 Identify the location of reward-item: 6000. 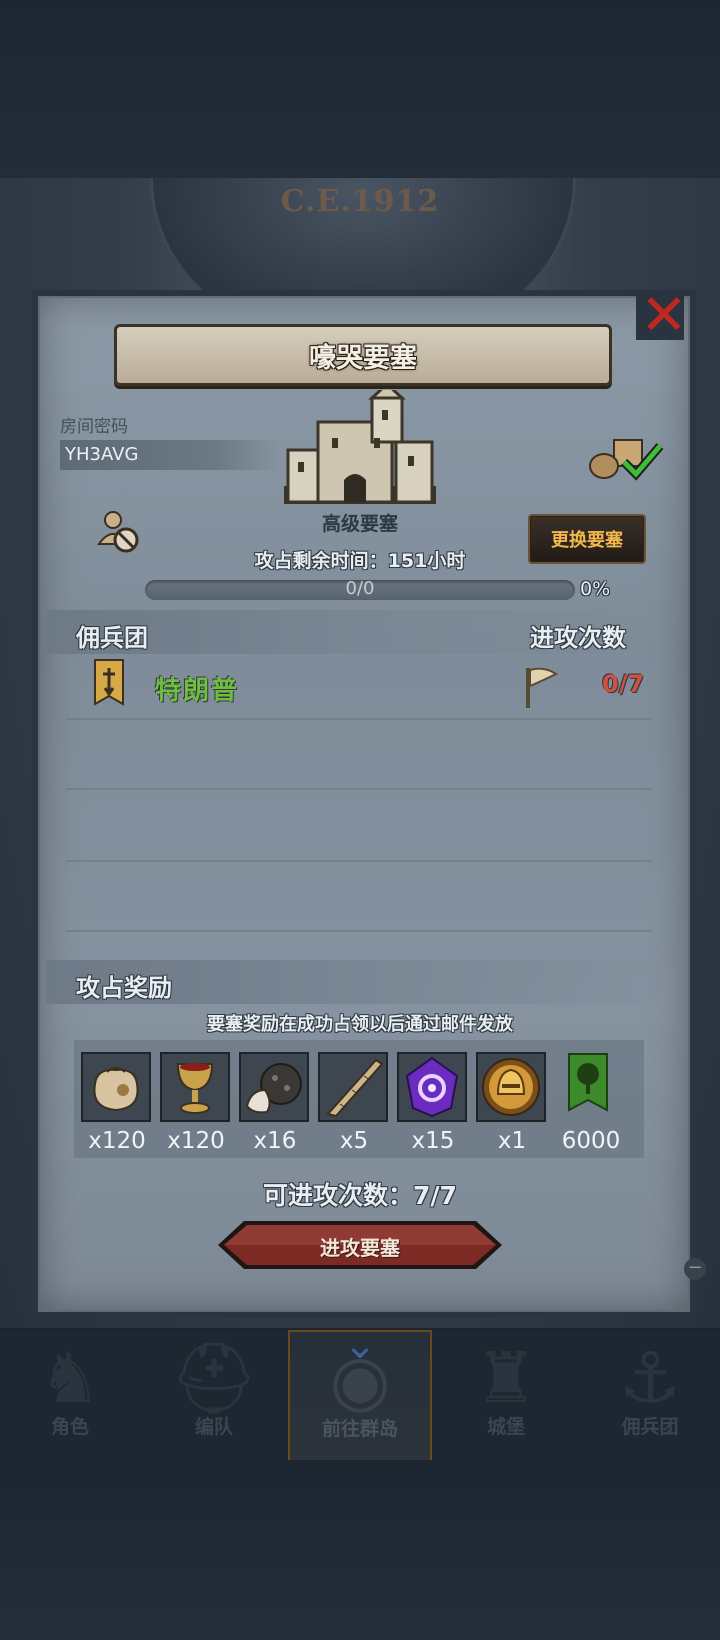
(591, 1103).